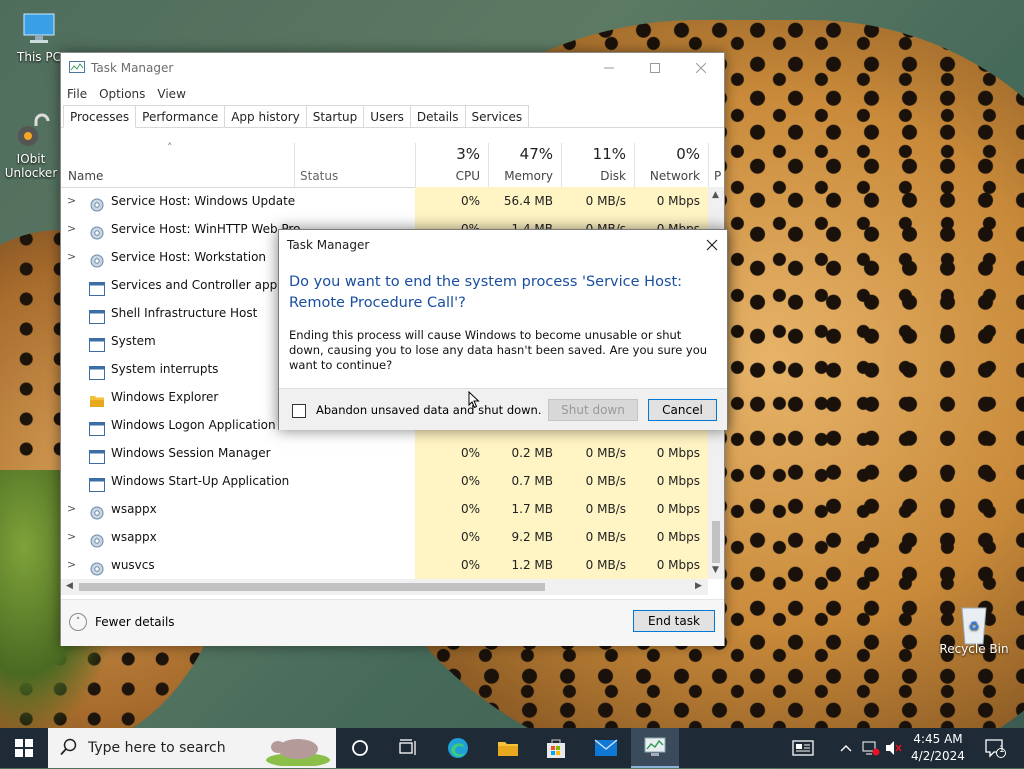 This screenshot has width=1024, height=769. I want to click on tab-details: Details, so click(437, 116).